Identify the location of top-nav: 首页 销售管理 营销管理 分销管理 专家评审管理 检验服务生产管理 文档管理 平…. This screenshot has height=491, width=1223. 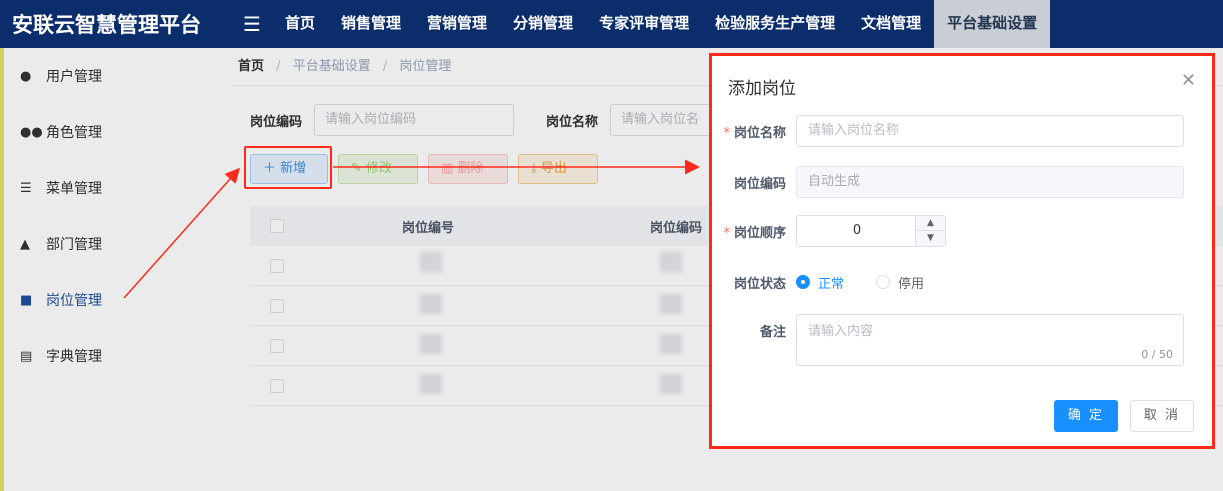
(661, 24).